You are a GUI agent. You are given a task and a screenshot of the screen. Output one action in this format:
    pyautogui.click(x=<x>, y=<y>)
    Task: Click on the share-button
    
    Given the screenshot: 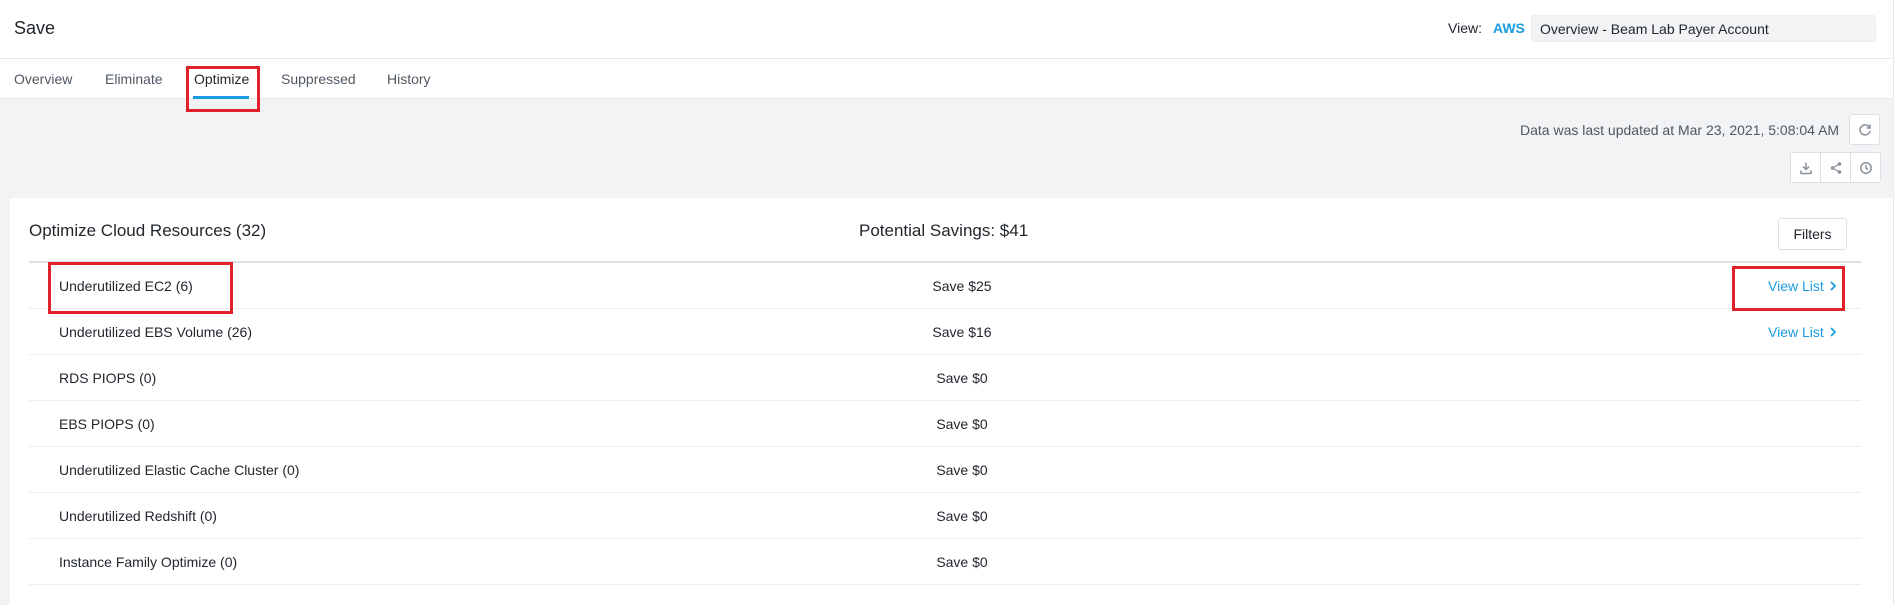 What is the action you would take?
    pyautogui.click(x=1835, y=167)
    